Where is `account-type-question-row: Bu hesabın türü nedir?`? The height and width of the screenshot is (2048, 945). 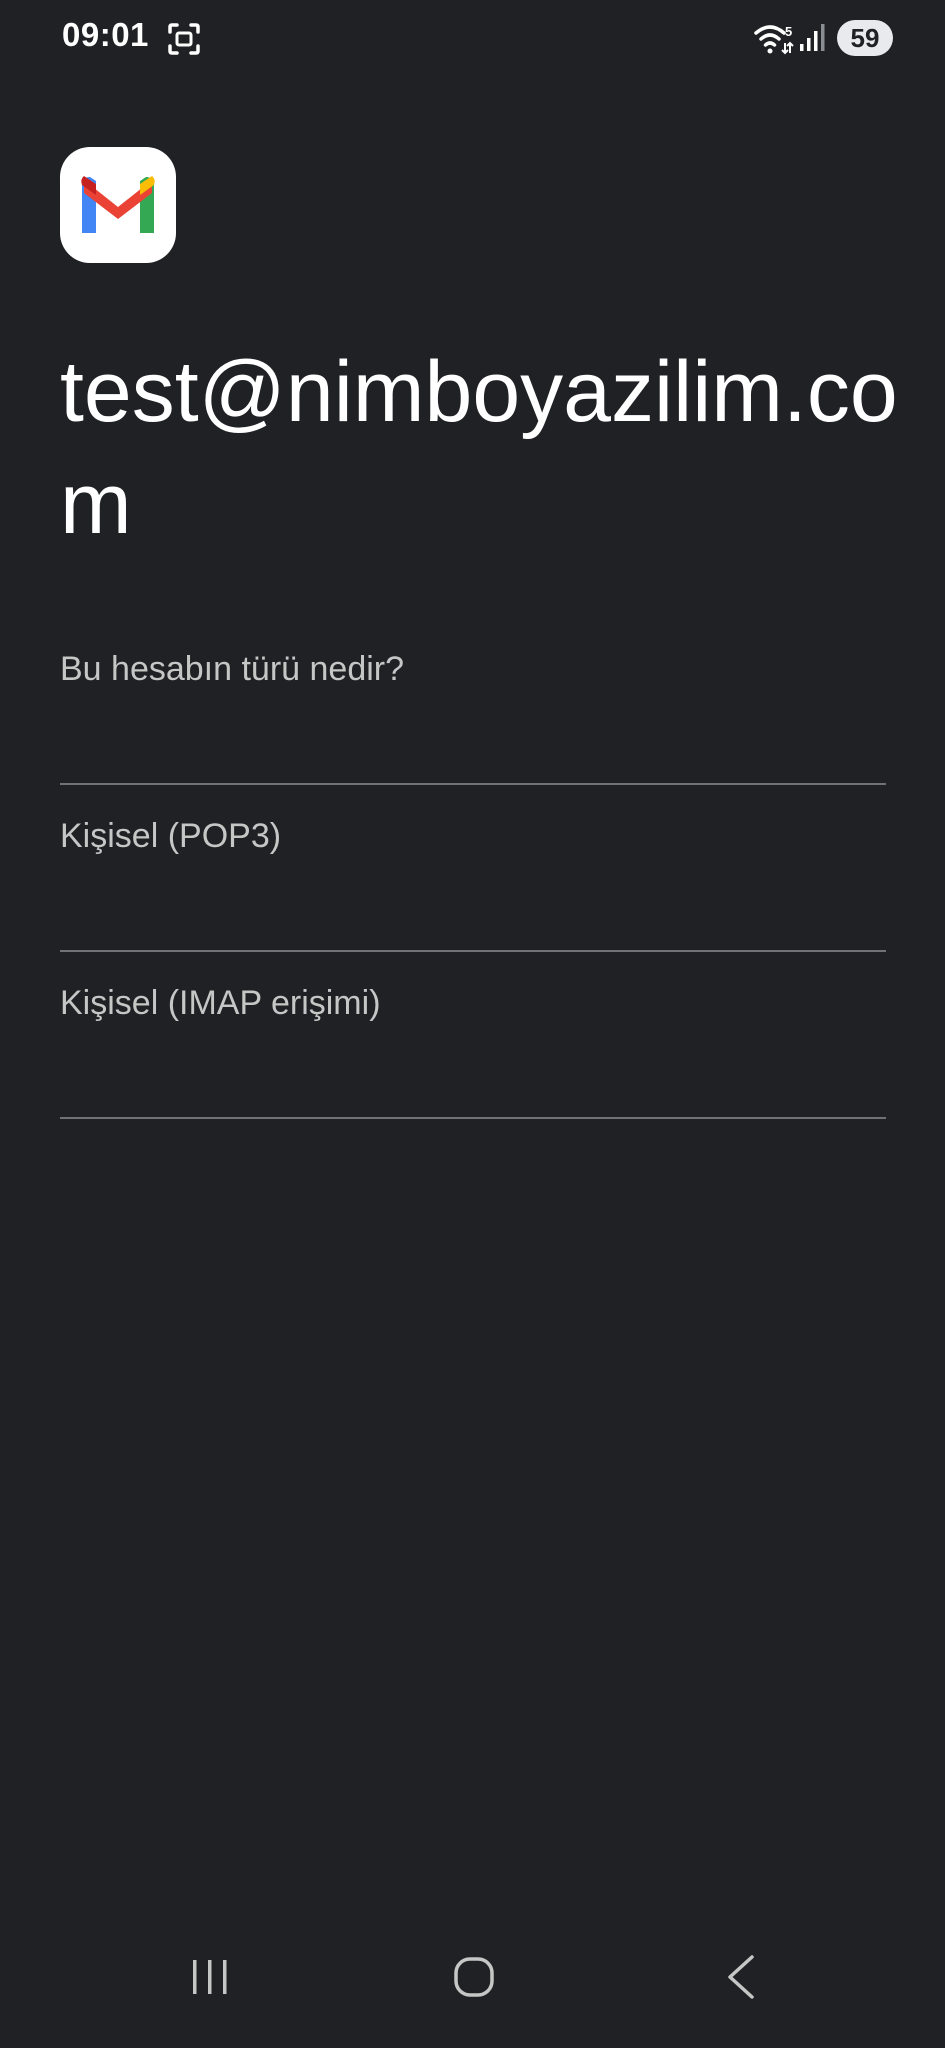
account-type-question-row: Bu hesabın türü nedir? is located at coordinates (473, 701).